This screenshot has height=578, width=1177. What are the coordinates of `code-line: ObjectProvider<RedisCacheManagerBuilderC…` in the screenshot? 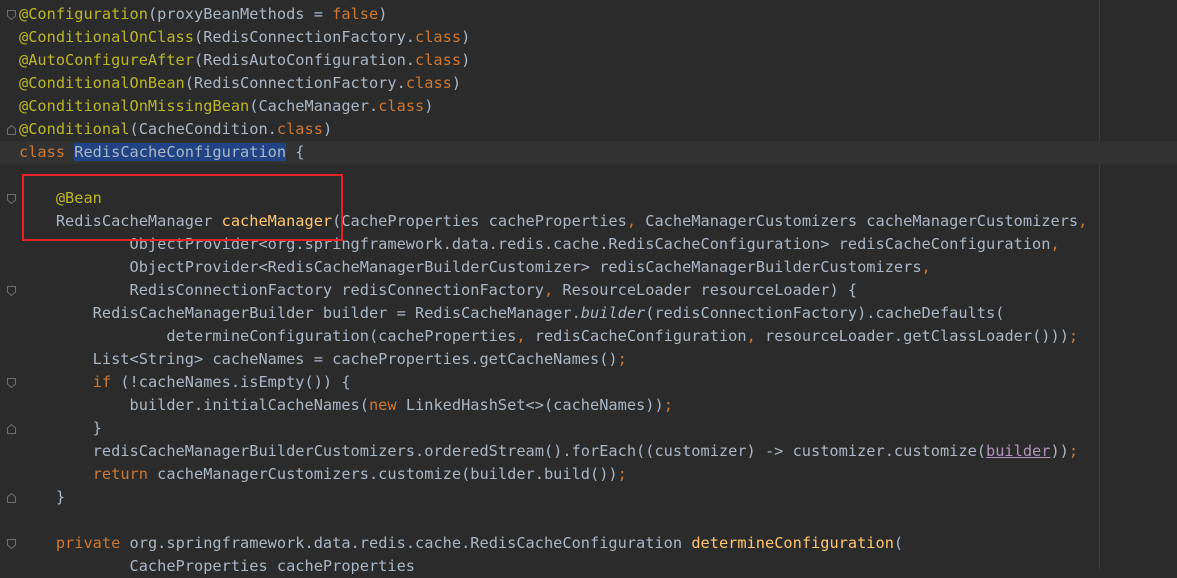 It's located at (588, 267).